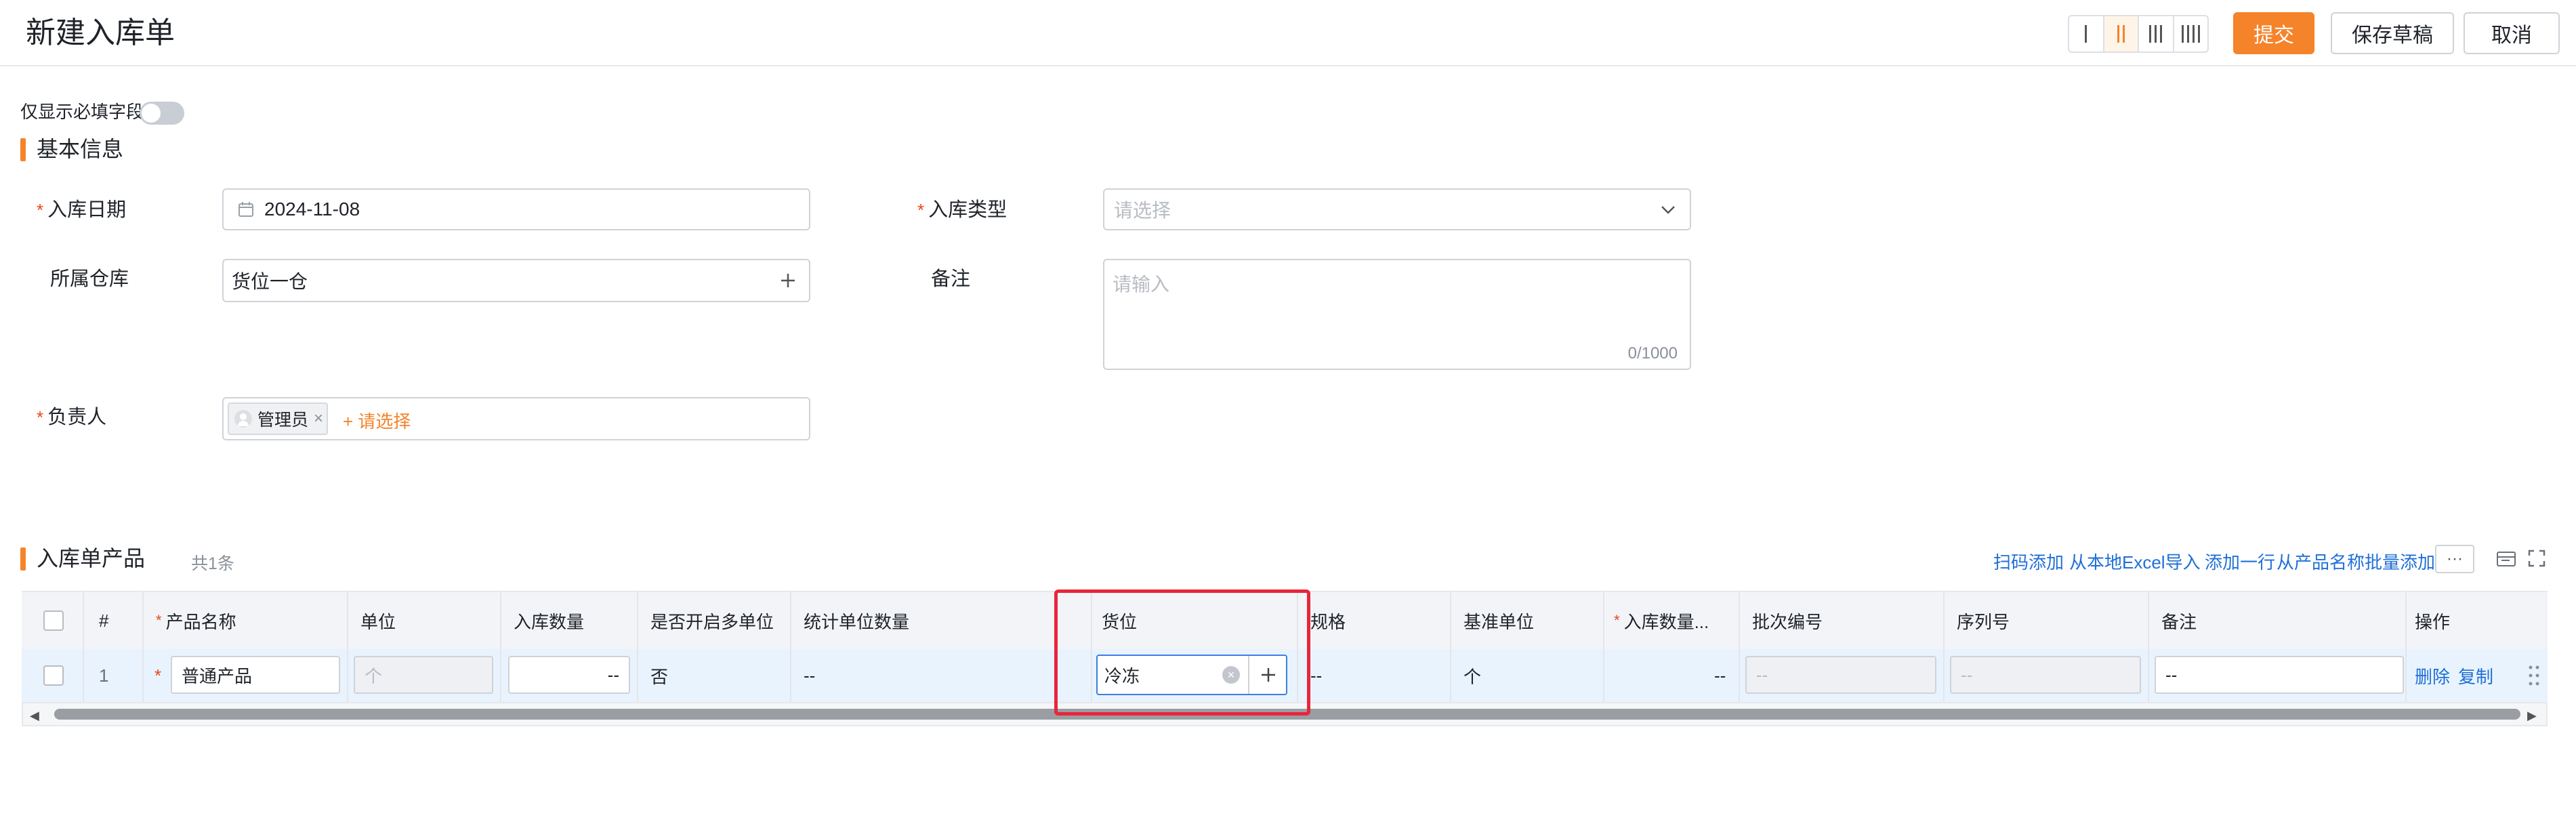 The width and height of the screenshot is (2576, 828). Describe the element at coordinates (857, 621) in the screenshot. I see `col-stat-quantity: 统计单位数量` at that location.